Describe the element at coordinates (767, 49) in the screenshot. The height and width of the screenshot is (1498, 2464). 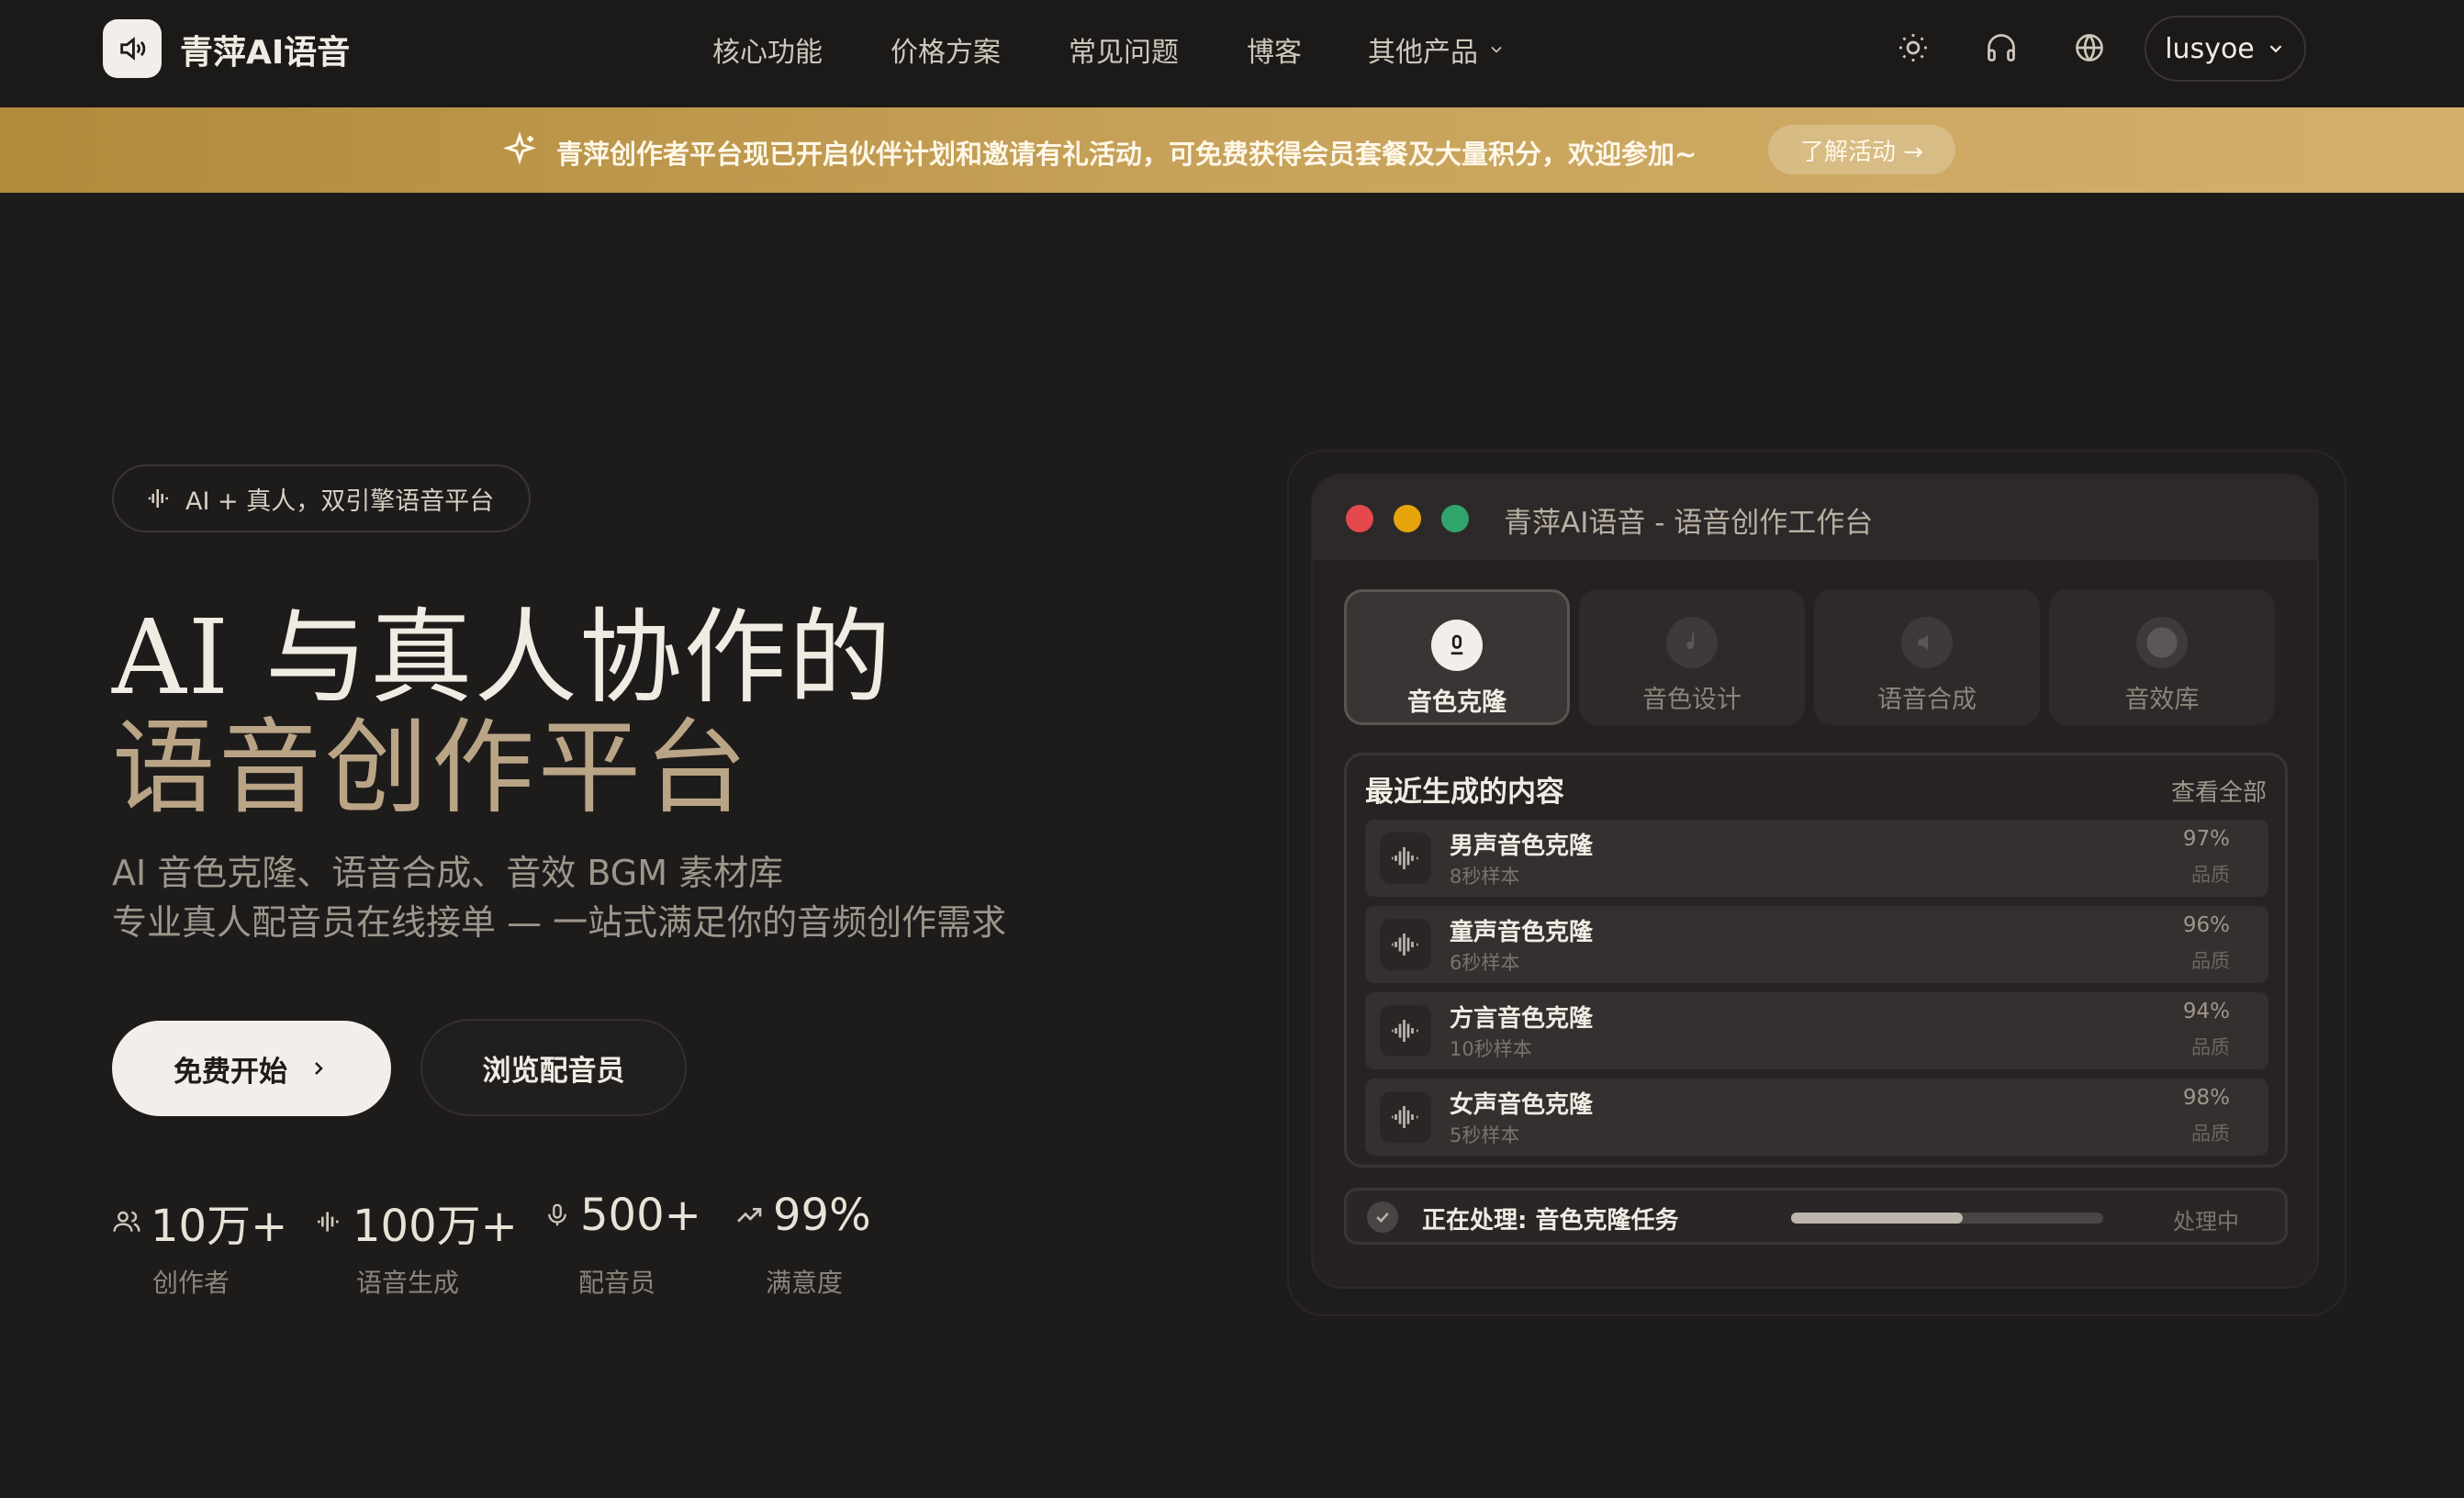
I see `nav-features: 核心功能` at that location.